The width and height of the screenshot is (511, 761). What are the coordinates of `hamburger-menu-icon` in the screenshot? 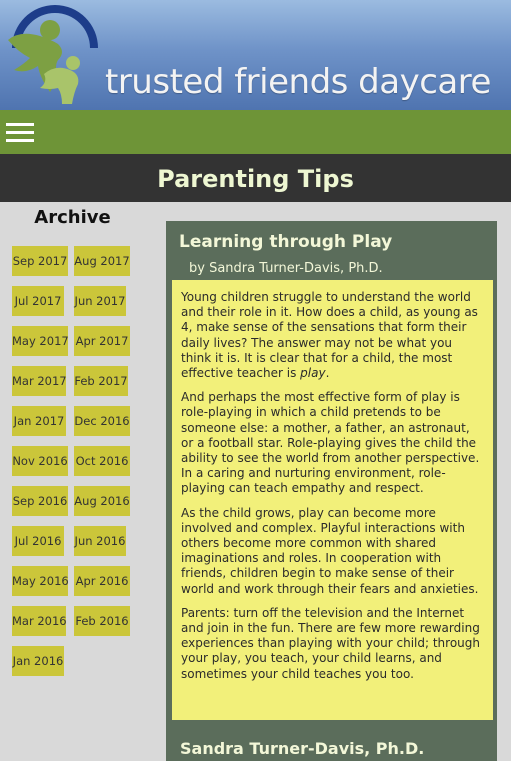 It's located at (20, 131).